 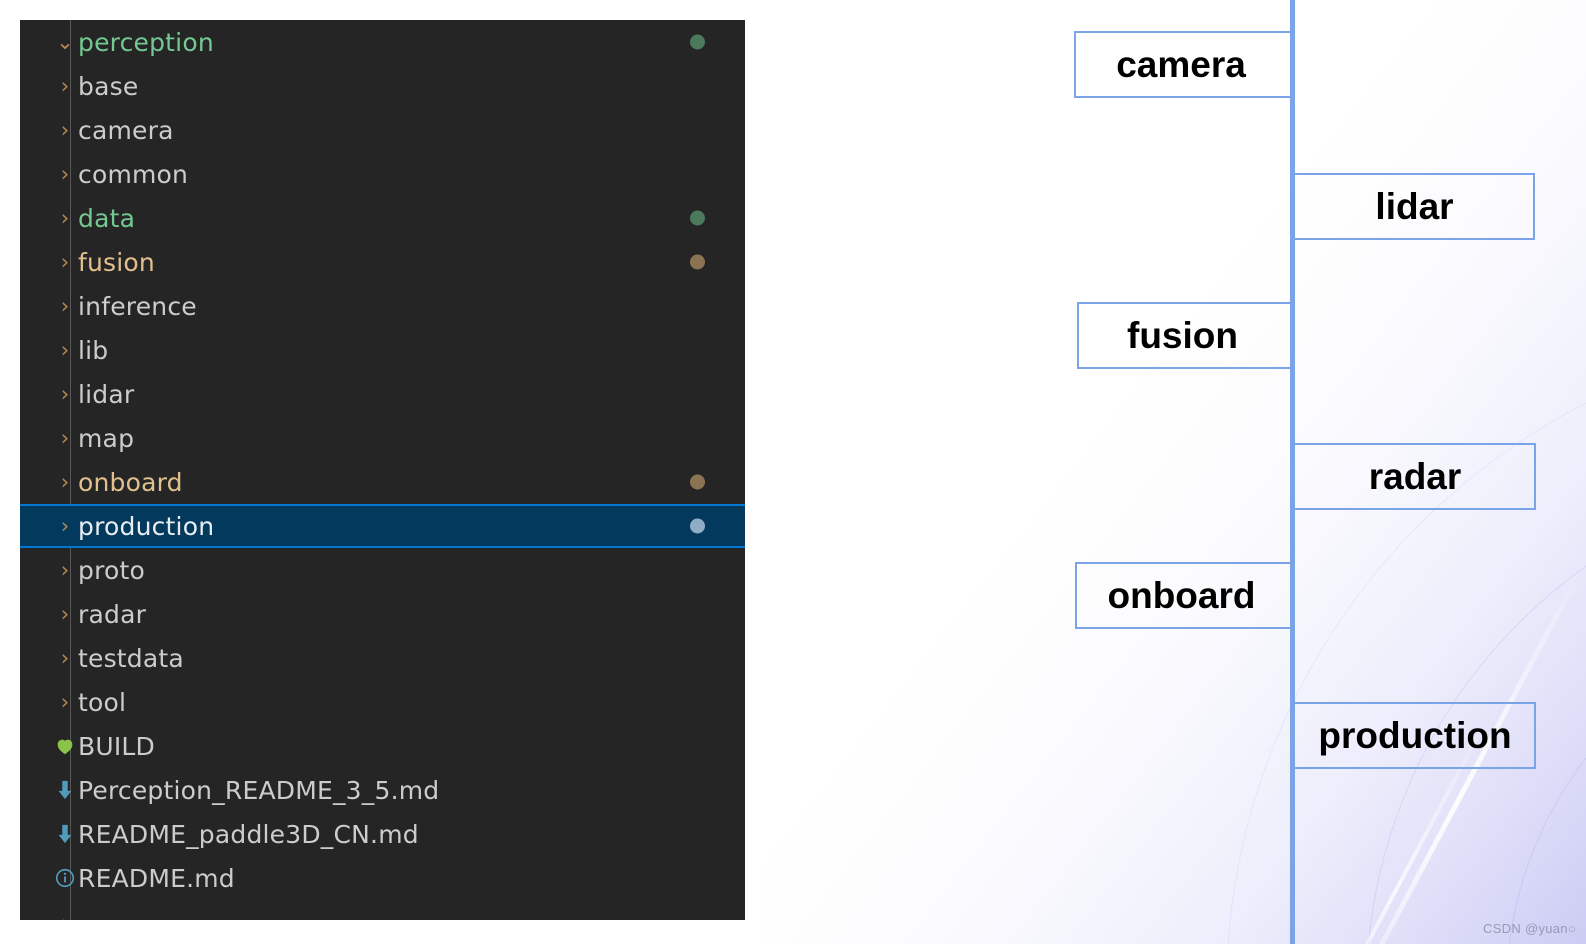 I want to click on tree-item-build: BUILD, so click(x=382, y=746).